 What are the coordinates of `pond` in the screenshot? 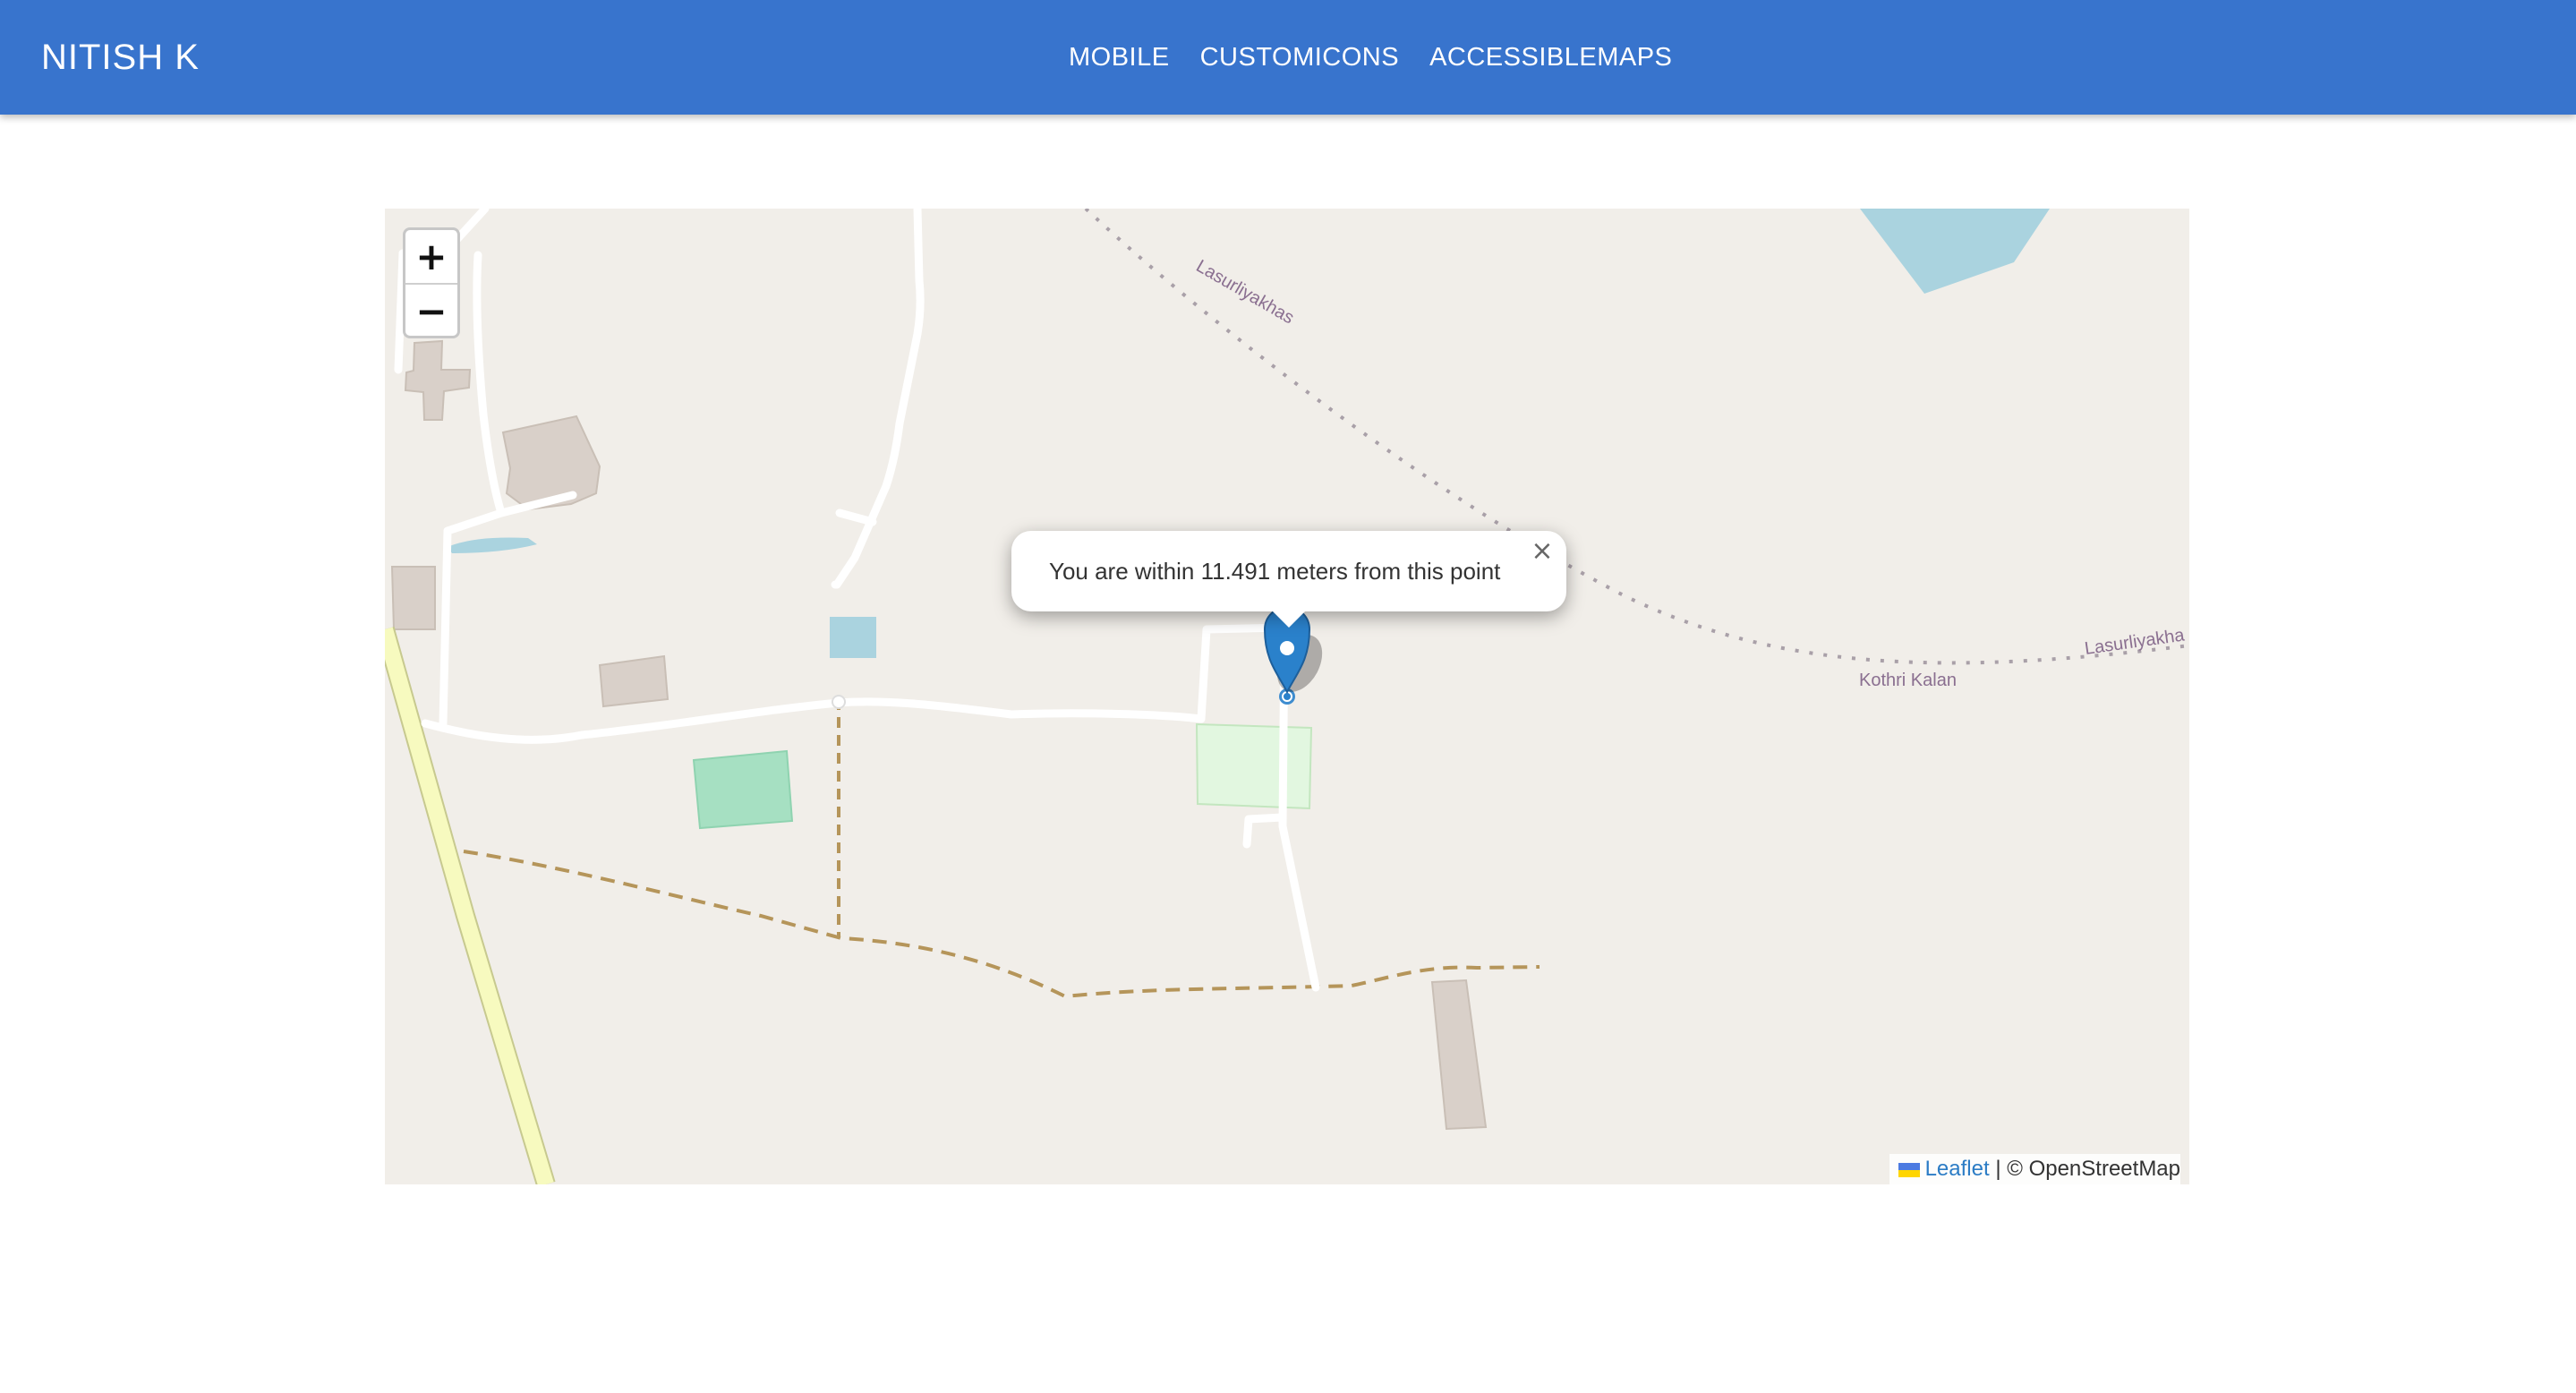 It's located at (492, 545).